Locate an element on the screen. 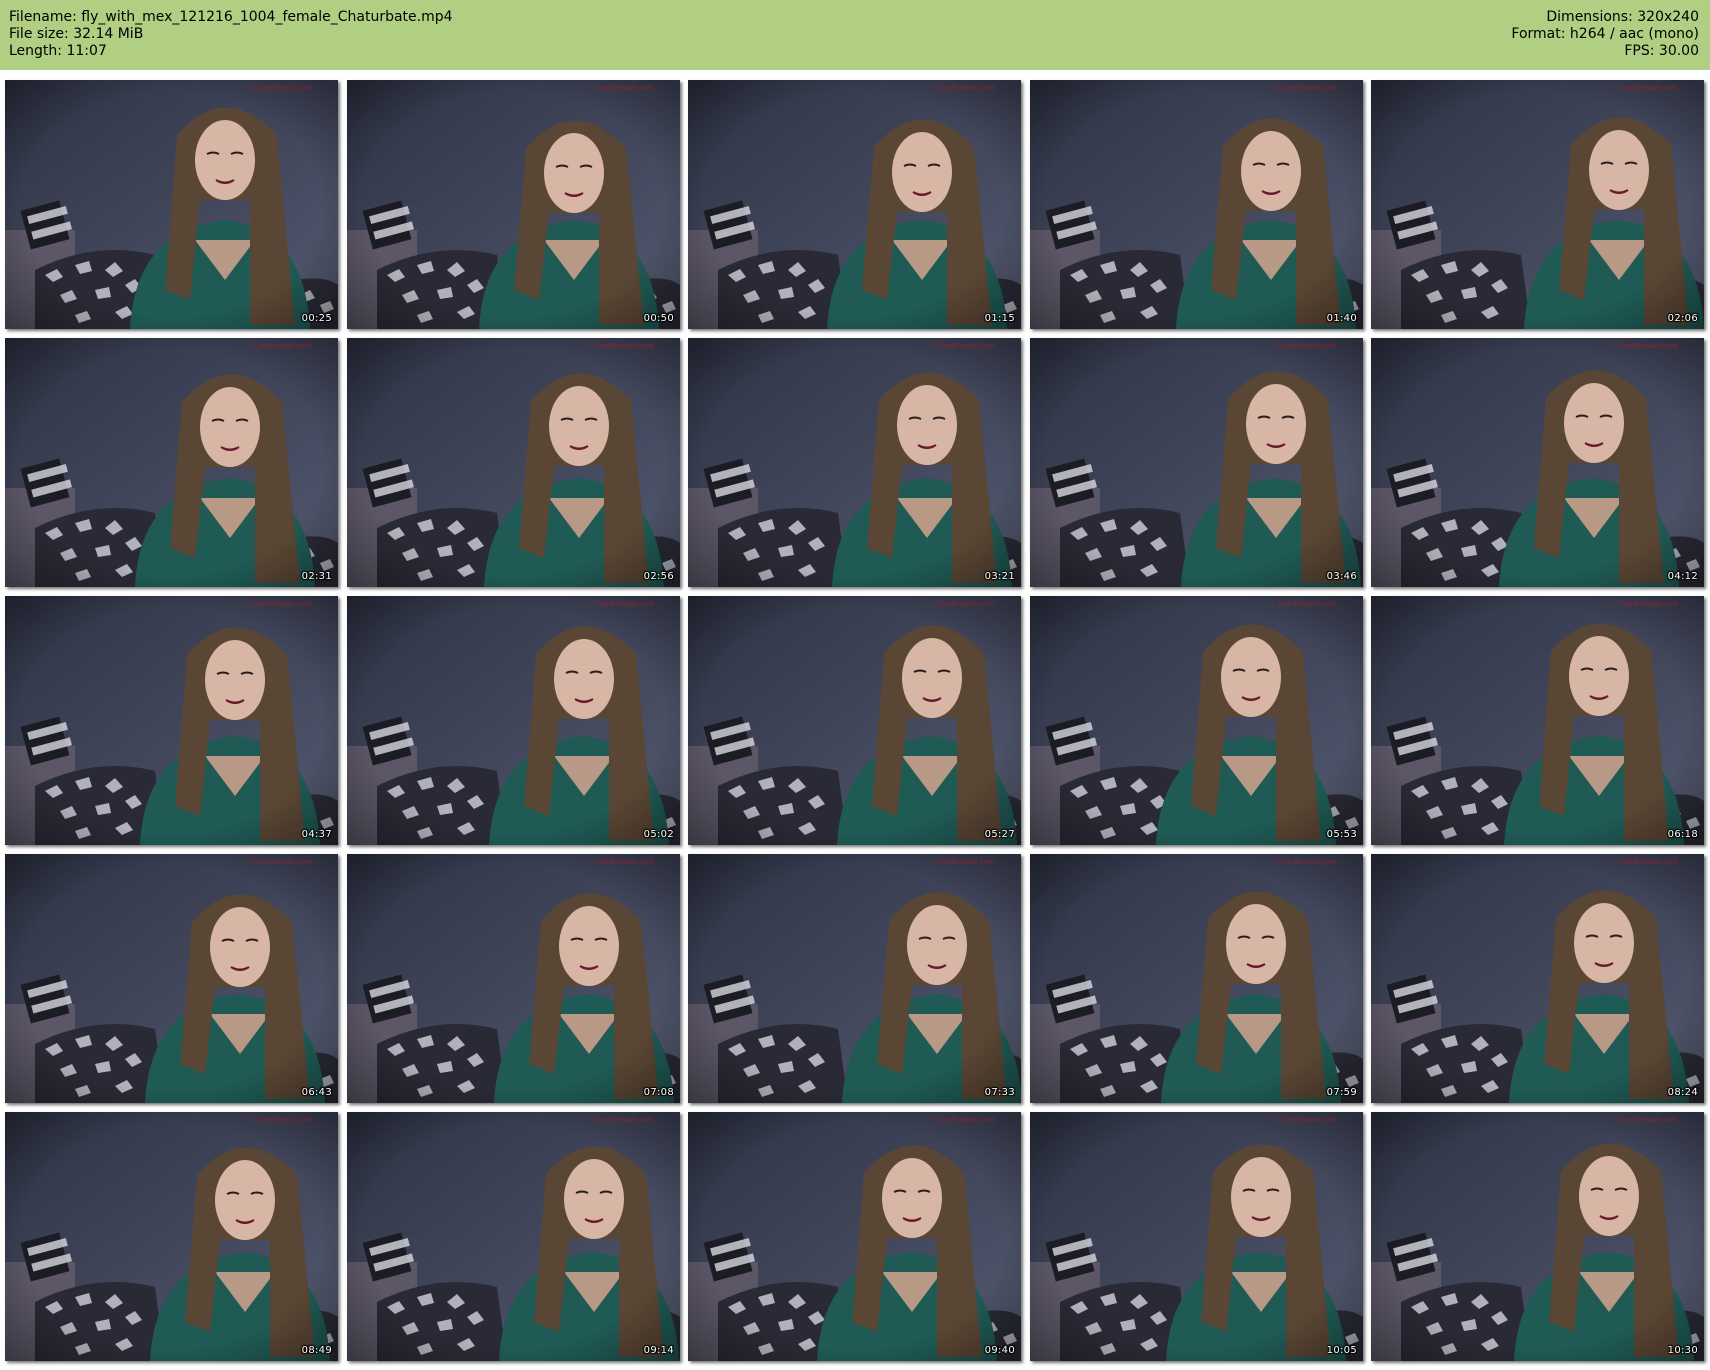  timestamp-label: 02:31 is located at coordinates (316, 576).